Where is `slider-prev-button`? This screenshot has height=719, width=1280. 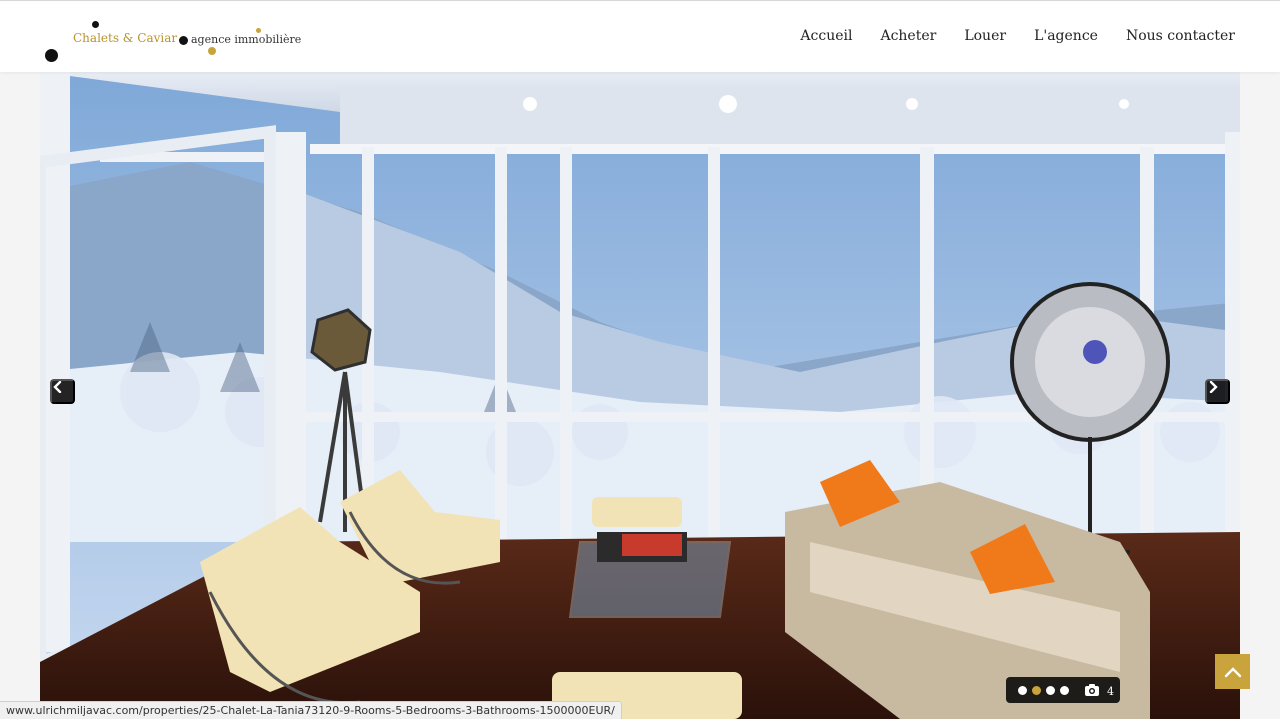 slider-prev-button is located at coordinates (62, 391).